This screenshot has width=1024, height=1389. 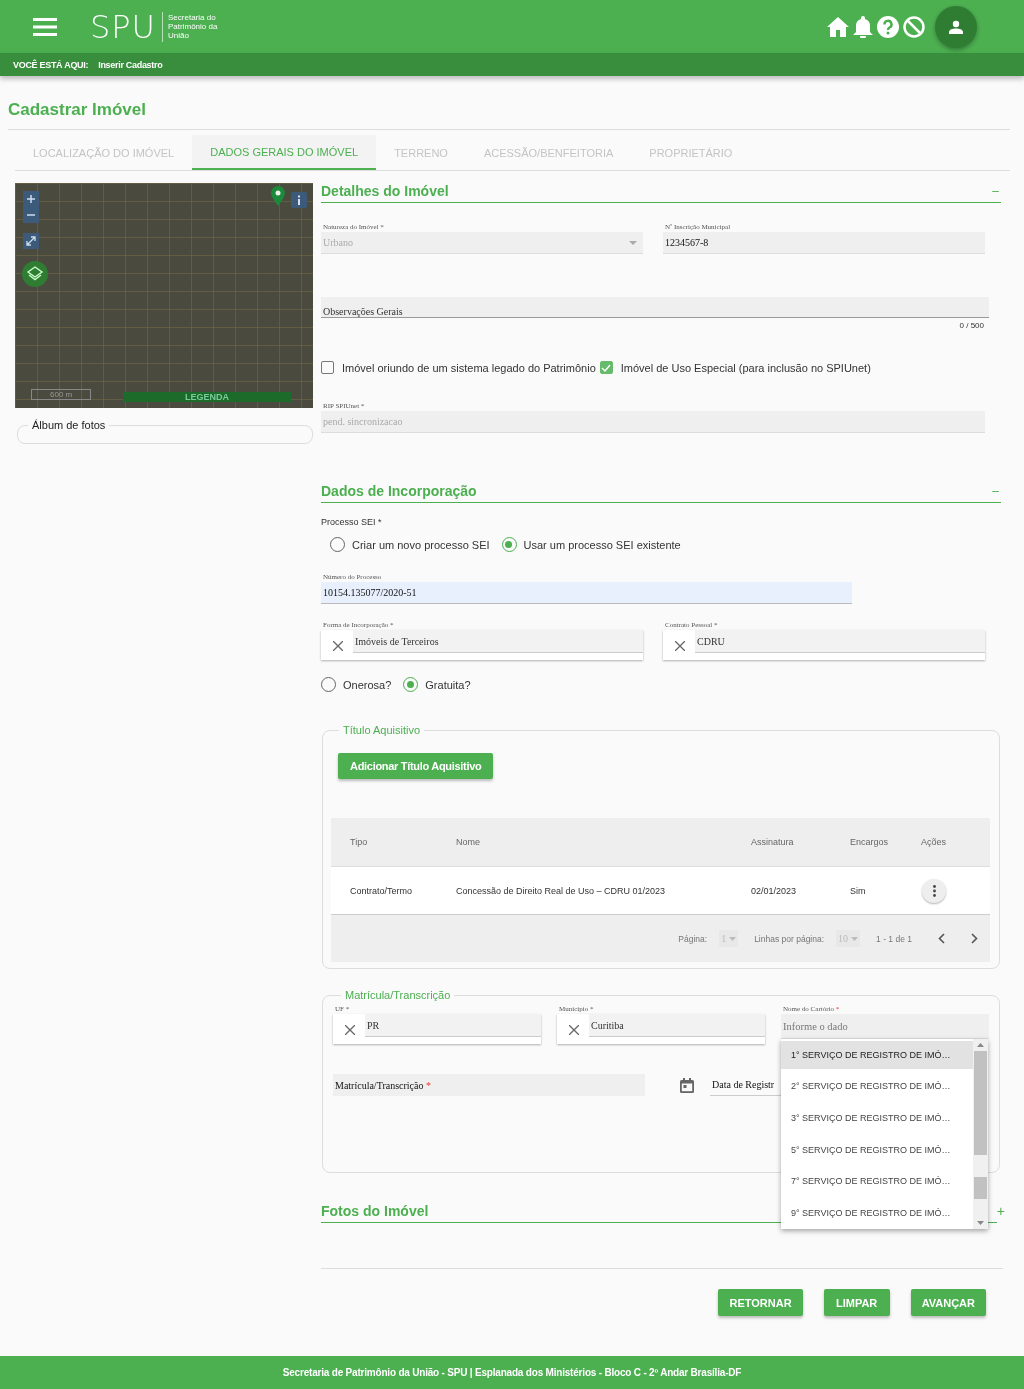 I want to click on input-field: pend. sincronizacao, so click(x=653, y=422).